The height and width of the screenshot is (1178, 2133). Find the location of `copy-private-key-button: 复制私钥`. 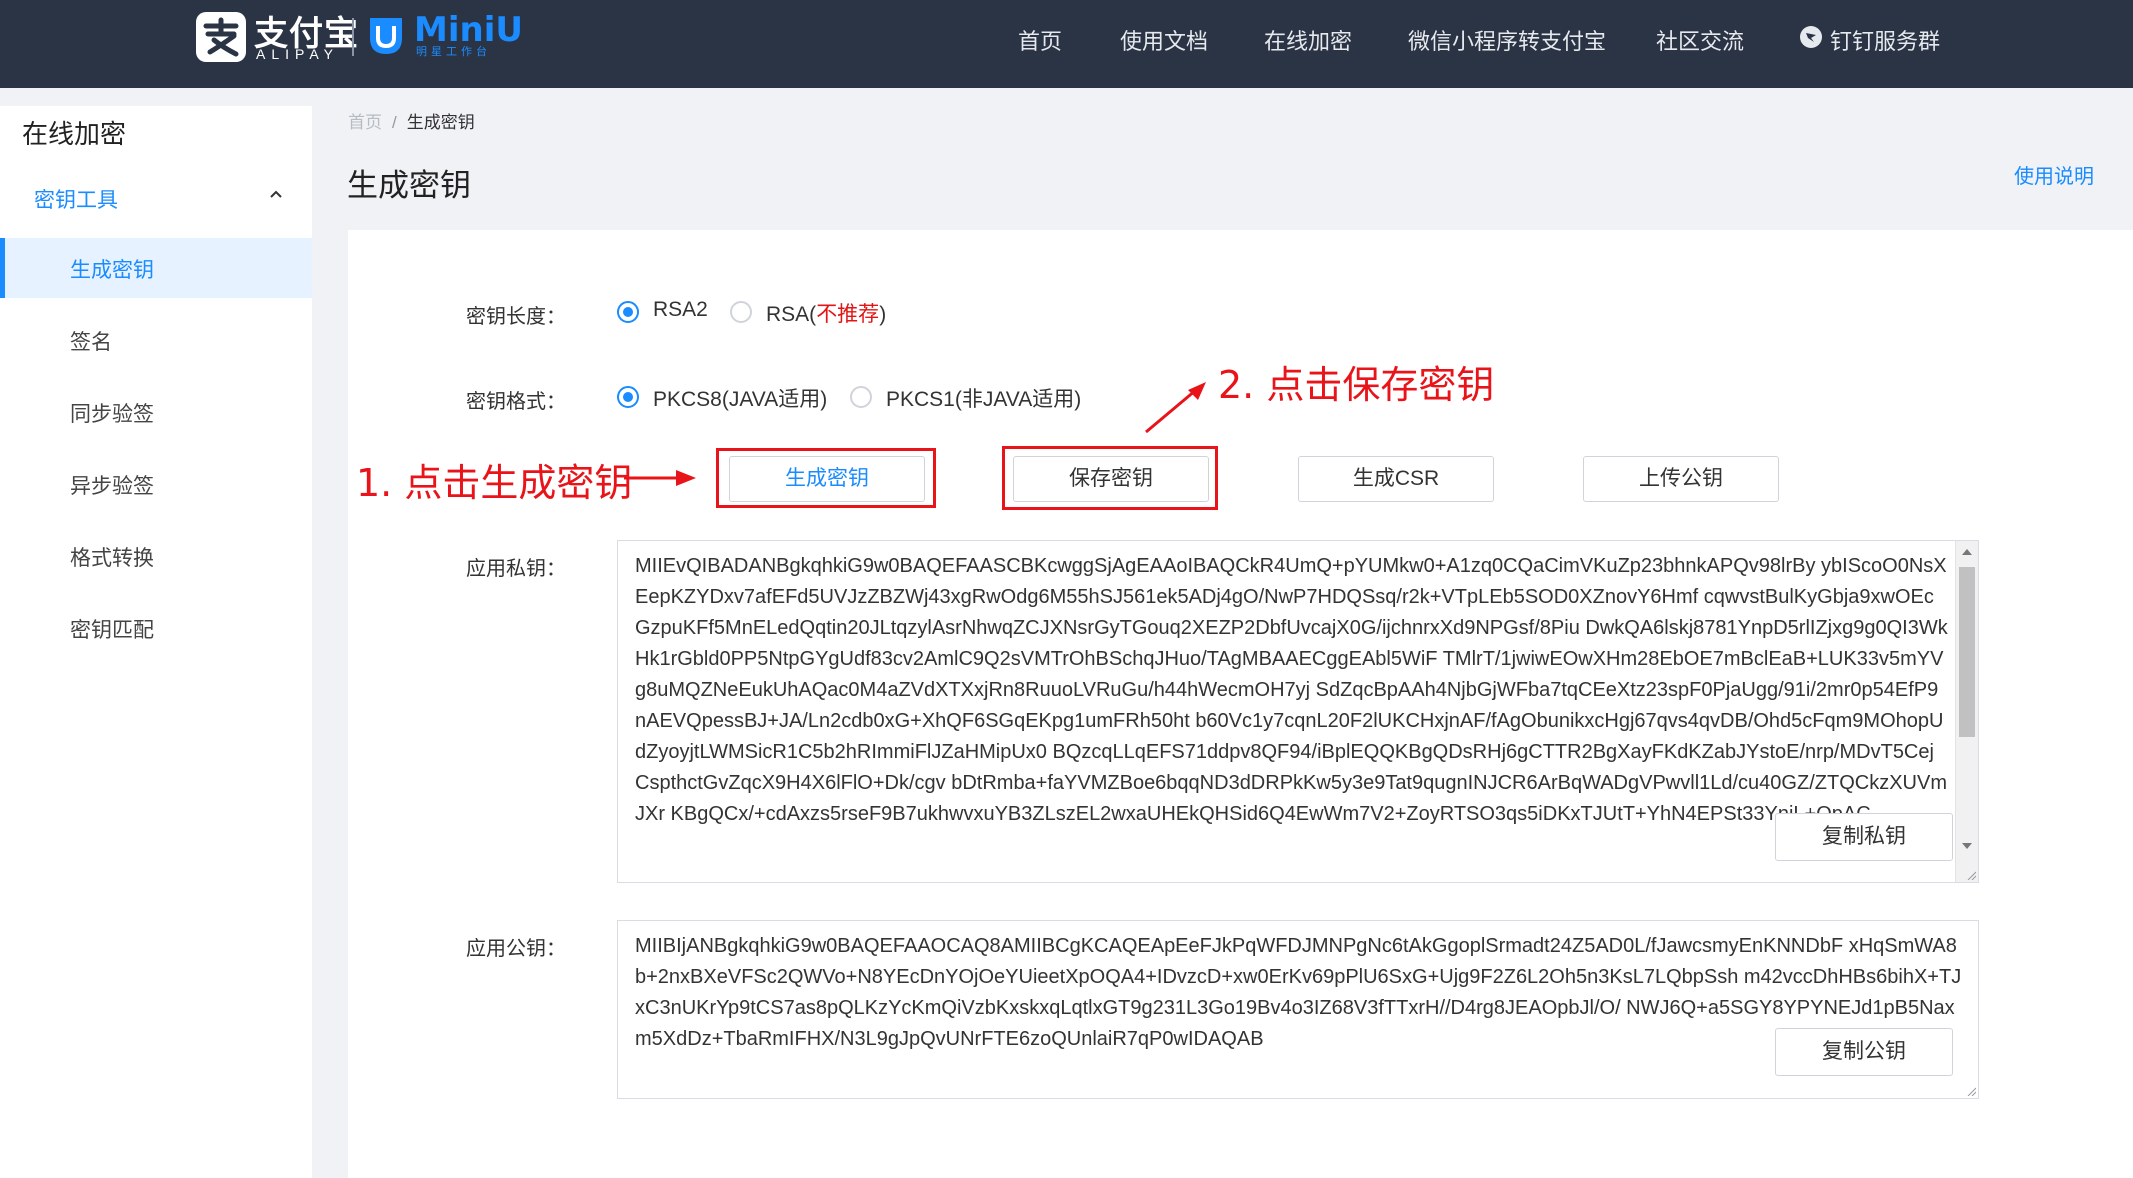

copy-private-key-button: 复制私钥 is located at coordinates (1864, 837).